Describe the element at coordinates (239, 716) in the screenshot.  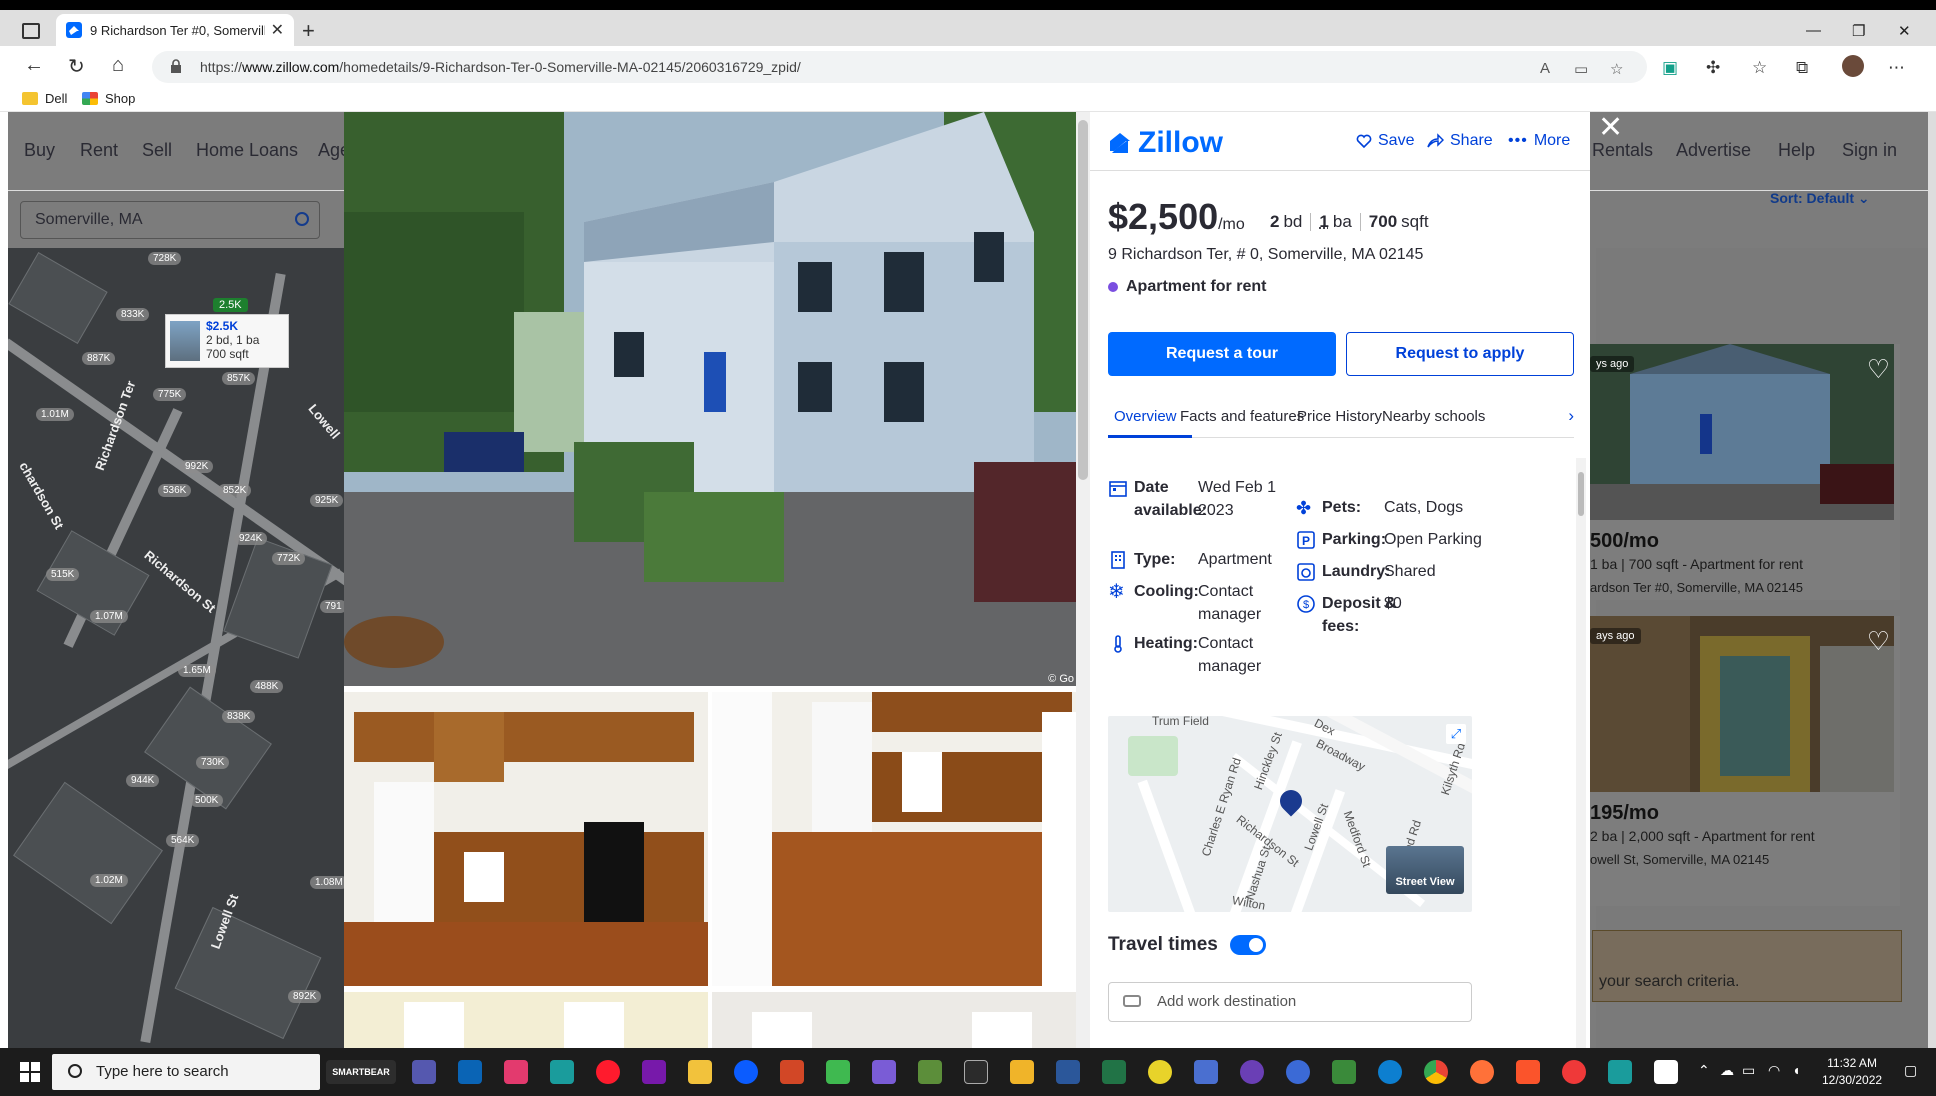
I see `map-price: 838K` at that location.